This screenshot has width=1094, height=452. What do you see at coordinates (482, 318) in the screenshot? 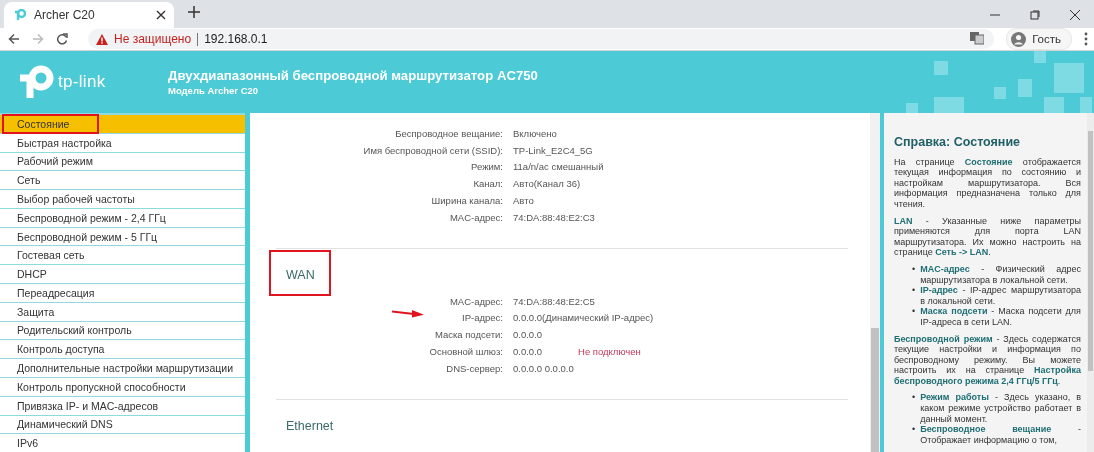
I see `field-label: IP-адрес:` at bounding box center [482, 318].